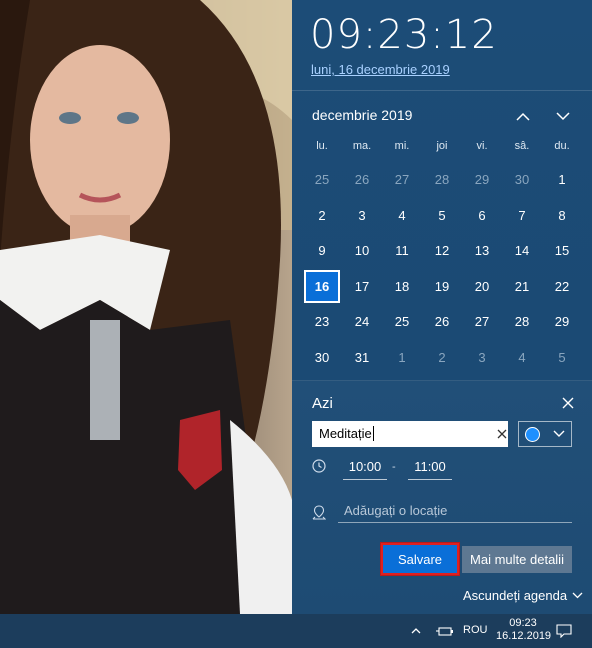 The height and width of the screenshot is (648, 592). Describe the element at coordinates (442, 115) in the screenshot. I see `calendar-header: decembrie 2019` at that location.